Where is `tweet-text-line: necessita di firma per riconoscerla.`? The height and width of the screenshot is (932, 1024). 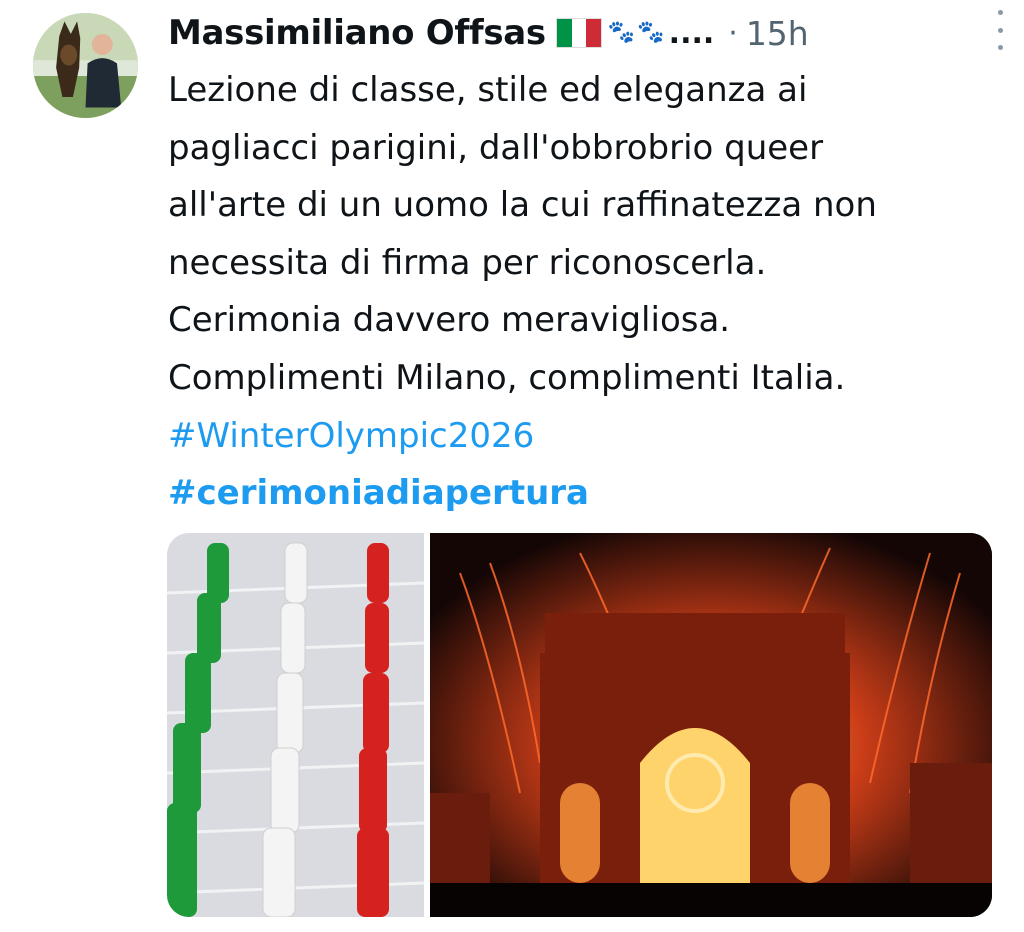 tweet-text-line: necessita di firma per riconoscerla. is located at coordinates (467, 262).